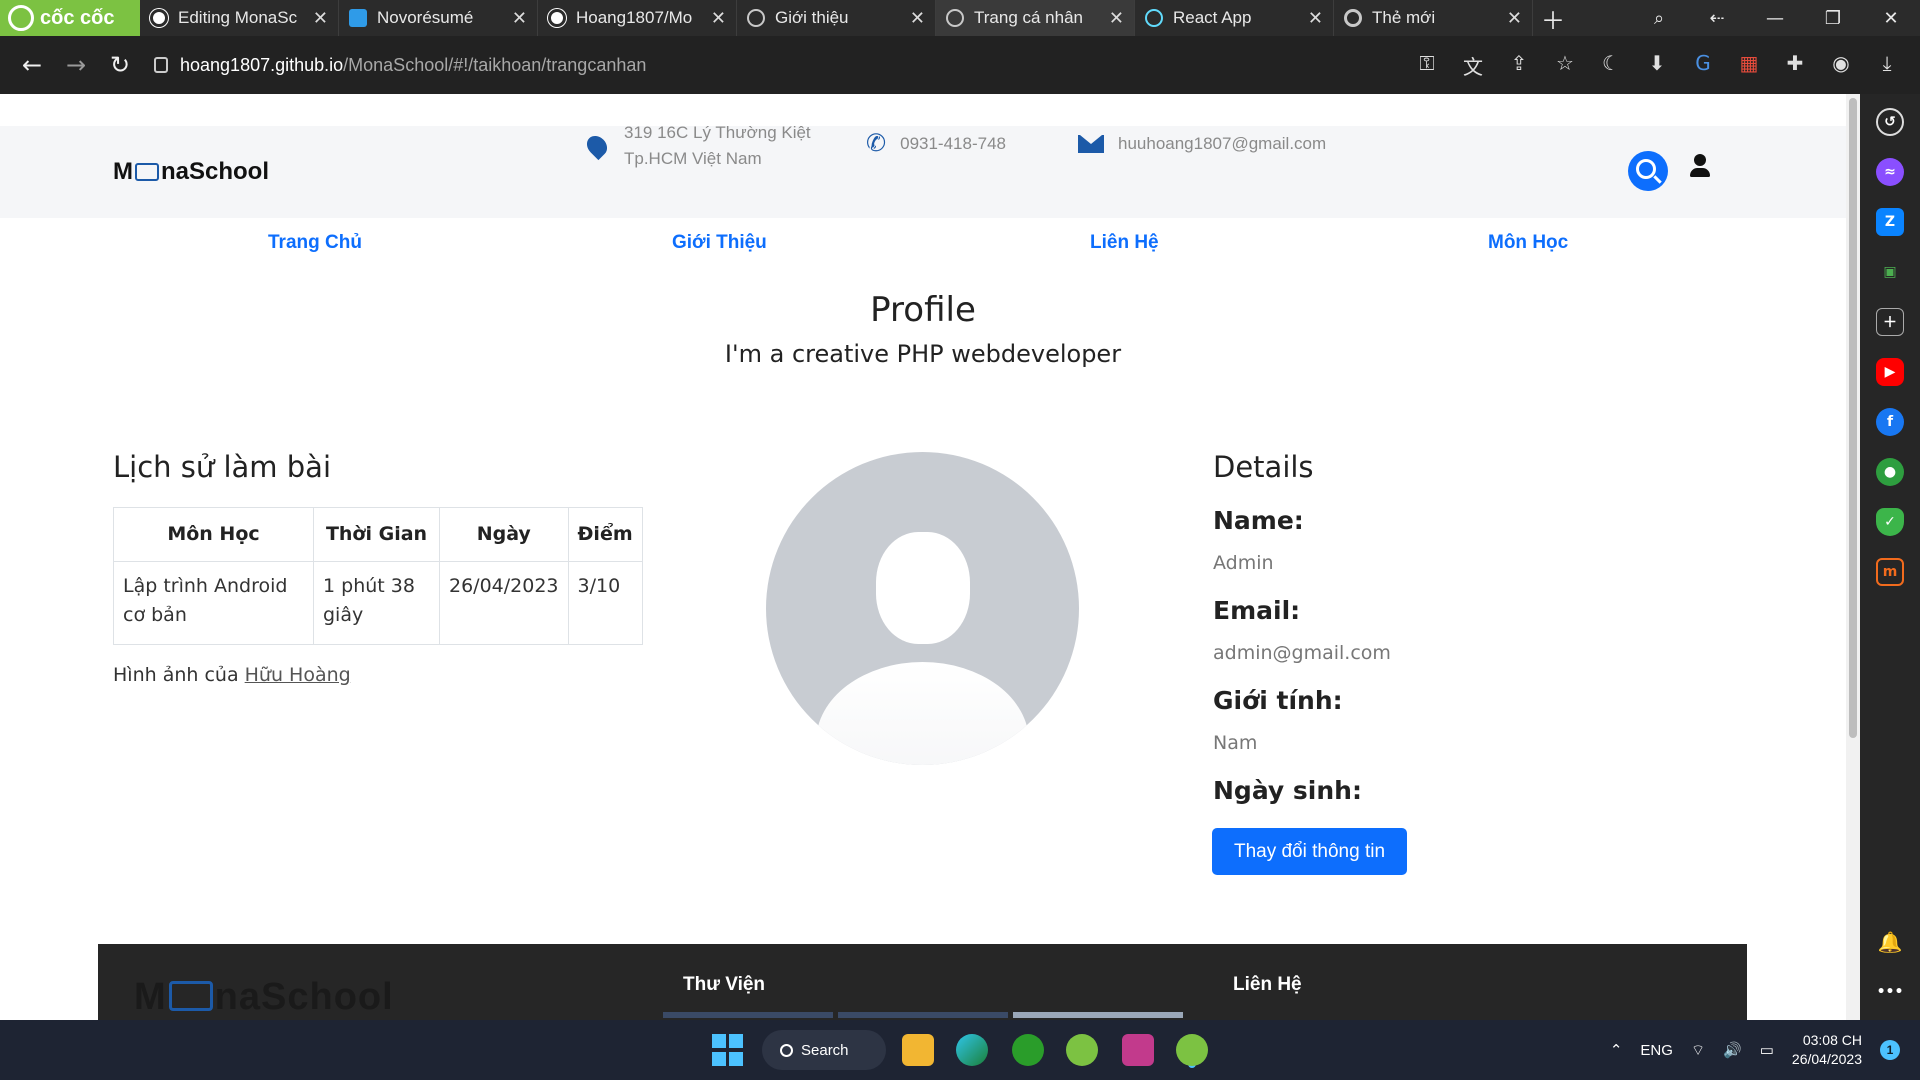  I want to click on footer-logo: MnaSchool, so click(264, 997).